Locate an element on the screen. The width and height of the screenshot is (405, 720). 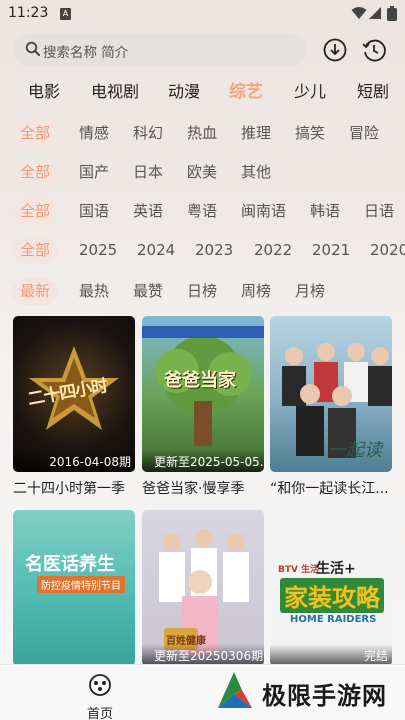
genre-chip: 搞笑 is located at coordinates (310, 133).